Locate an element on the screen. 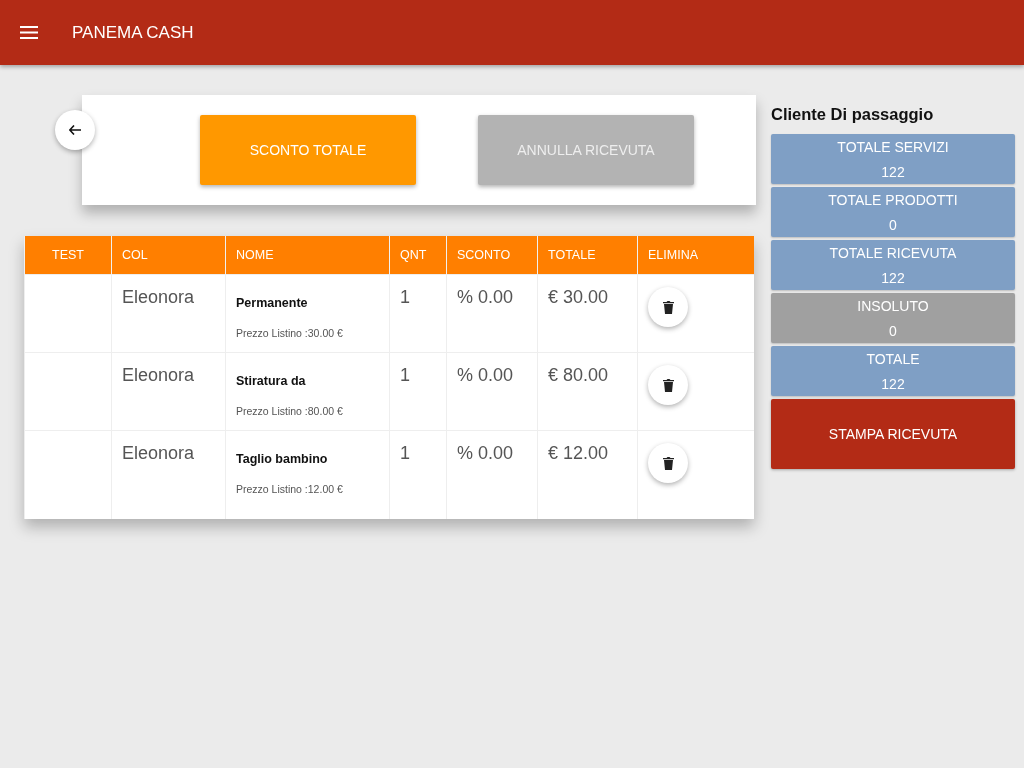 The image size is (1024, 768). tile-label: TOTALE PRODOTTI is located at coordinates (893, 199).